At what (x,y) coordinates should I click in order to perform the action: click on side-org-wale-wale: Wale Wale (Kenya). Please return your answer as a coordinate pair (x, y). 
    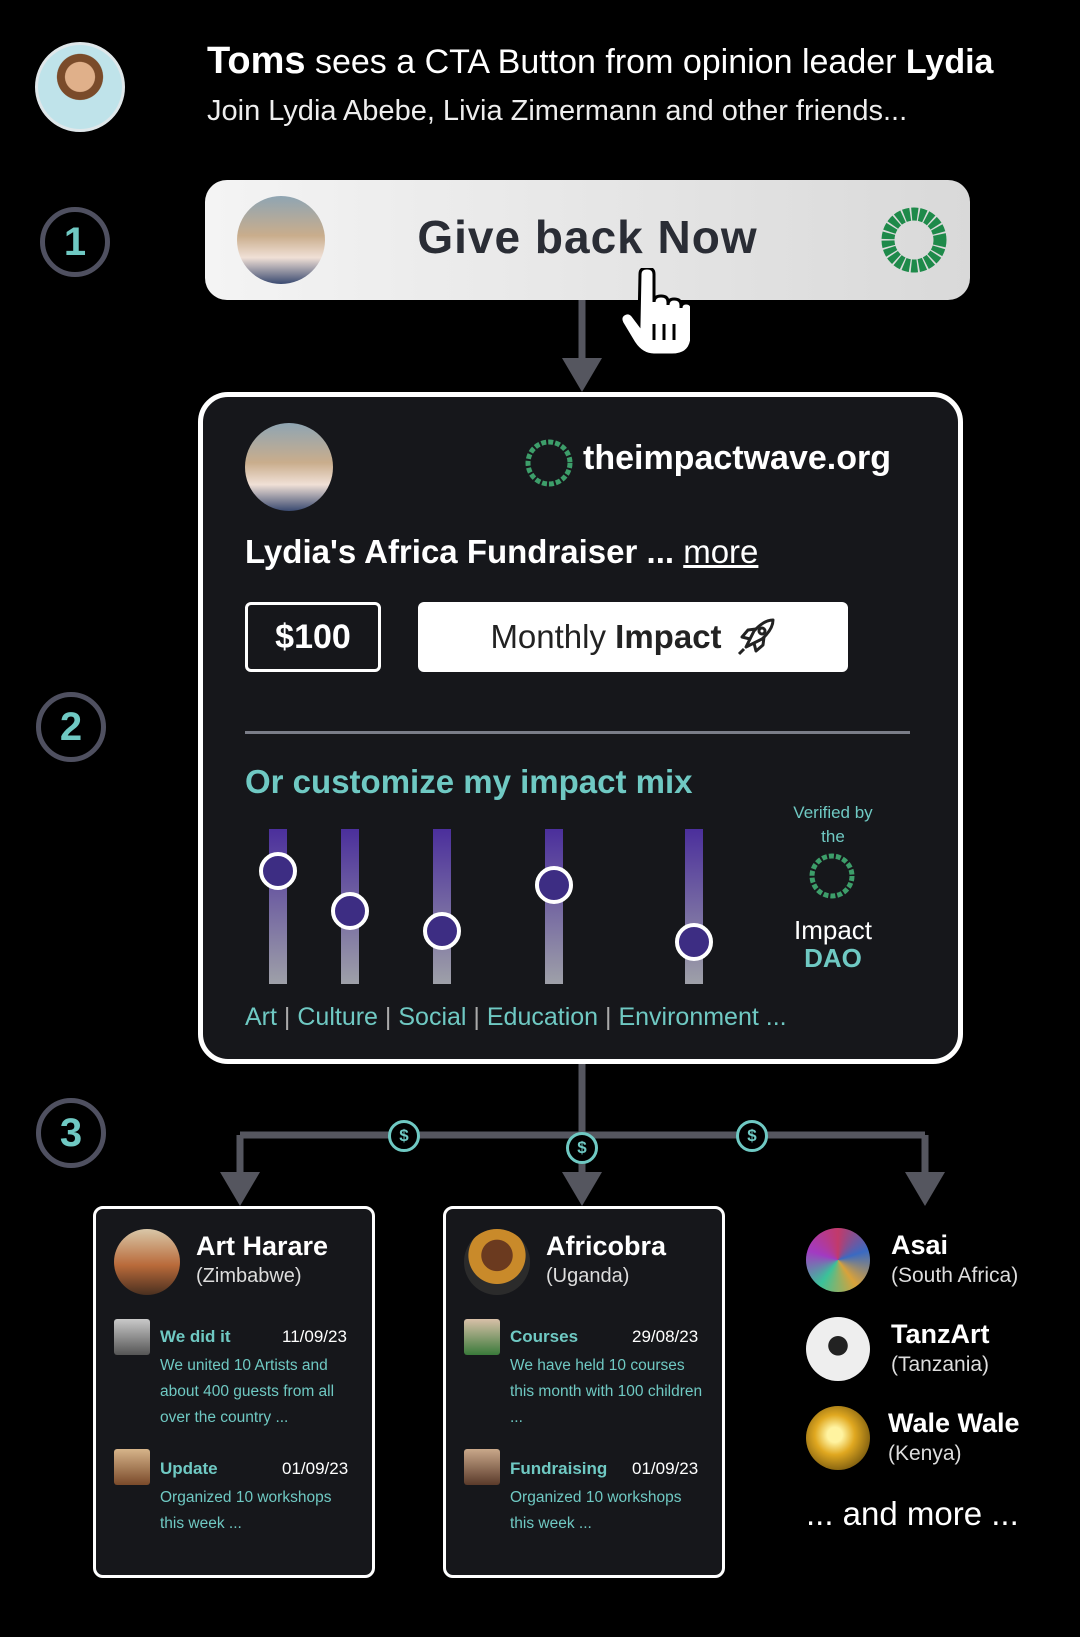
    Looking at the image, I should click on (936, 1439).